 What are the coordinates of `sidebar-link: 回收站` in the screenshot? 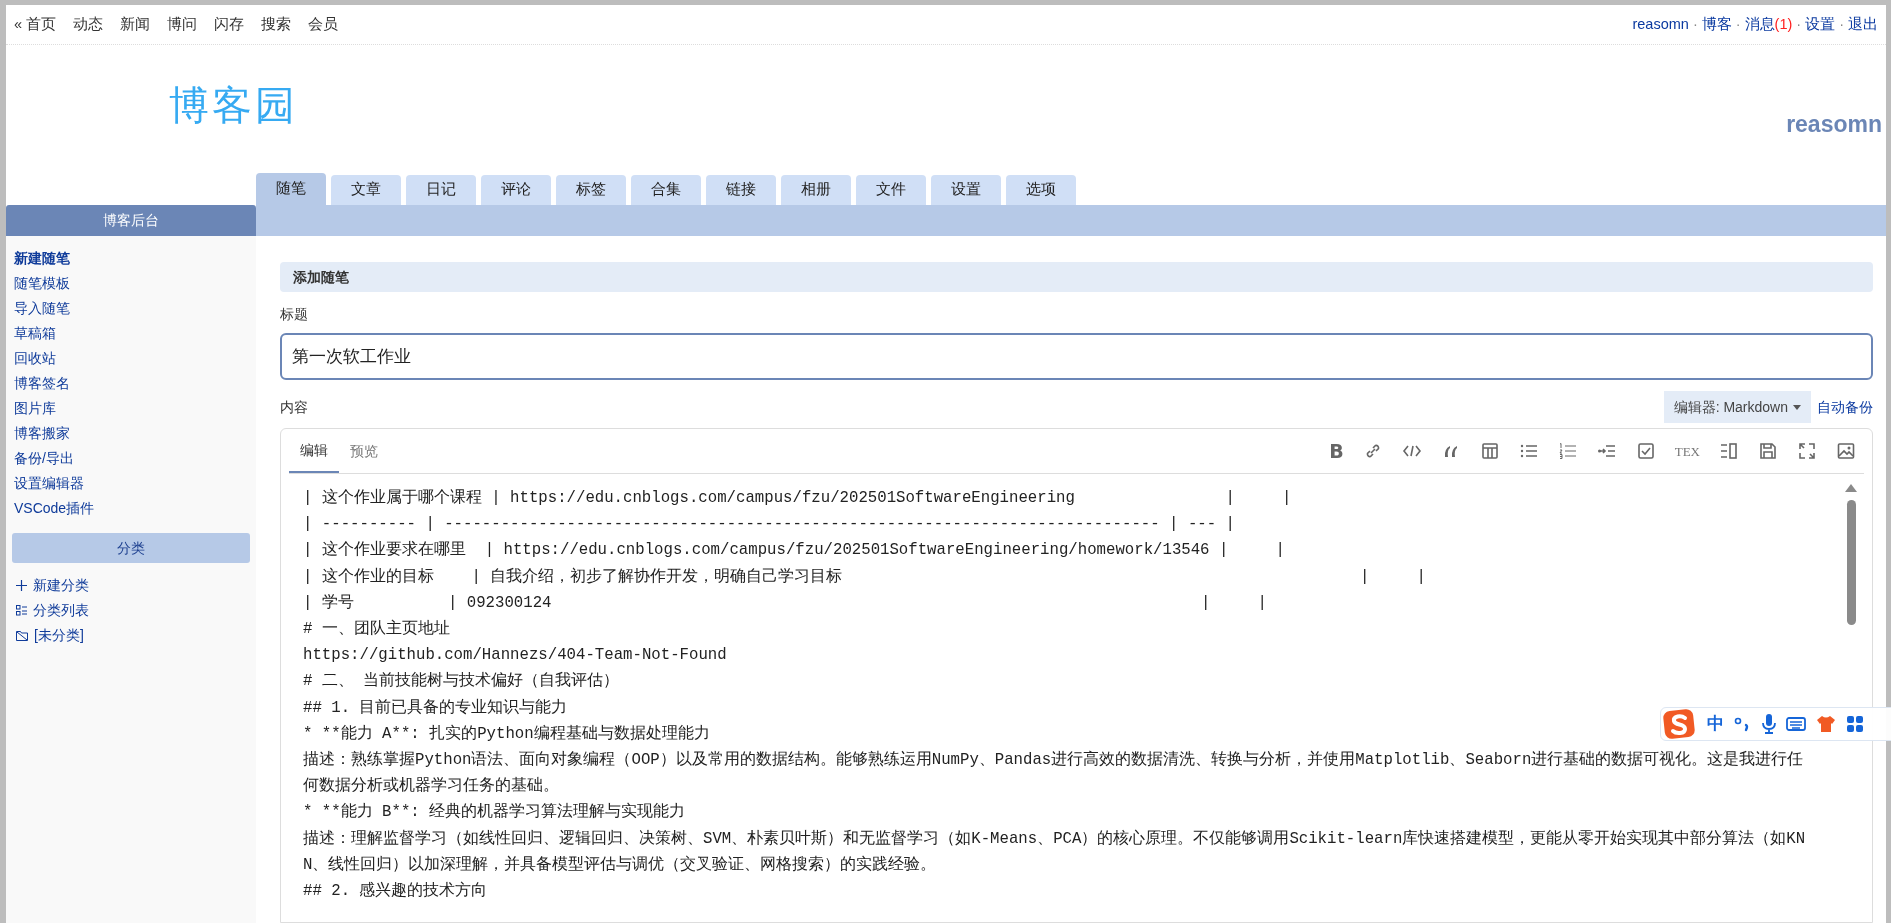 It's located at (35, 358).